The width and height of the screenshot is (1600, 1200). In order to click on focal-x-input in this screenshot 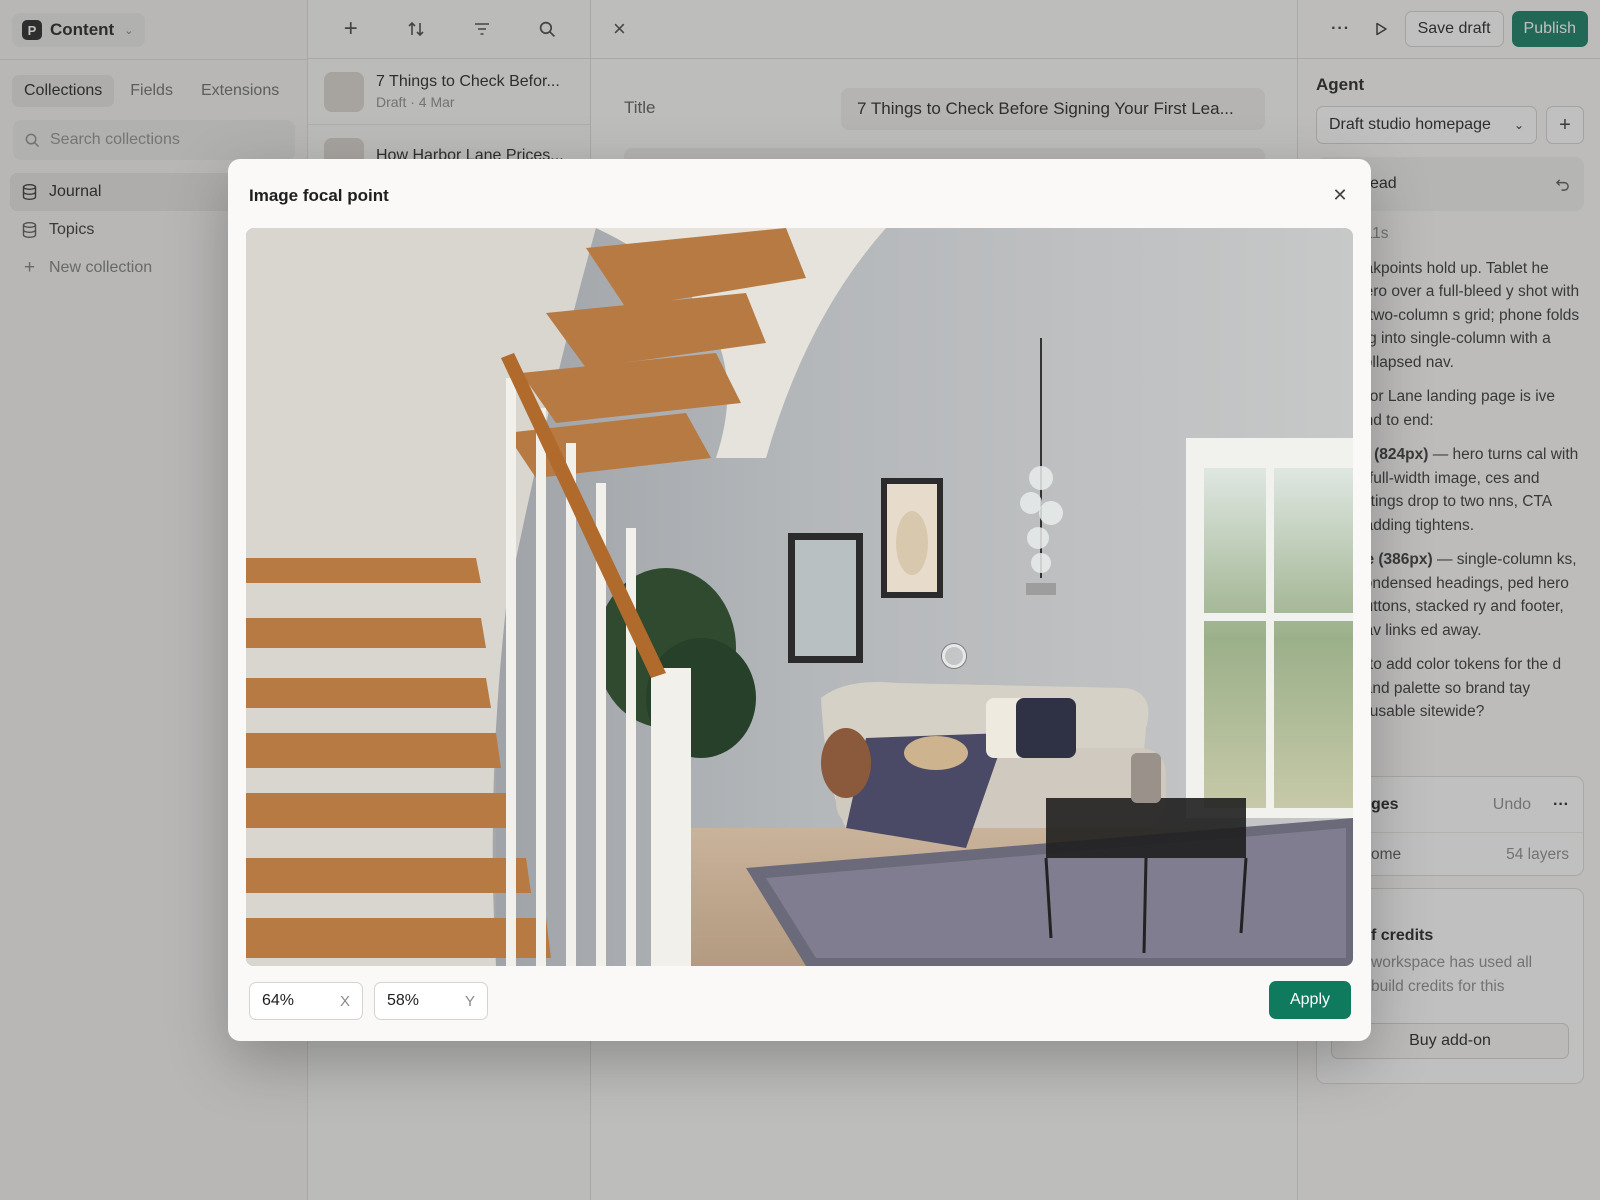, I will do `click(292, 1001)`.